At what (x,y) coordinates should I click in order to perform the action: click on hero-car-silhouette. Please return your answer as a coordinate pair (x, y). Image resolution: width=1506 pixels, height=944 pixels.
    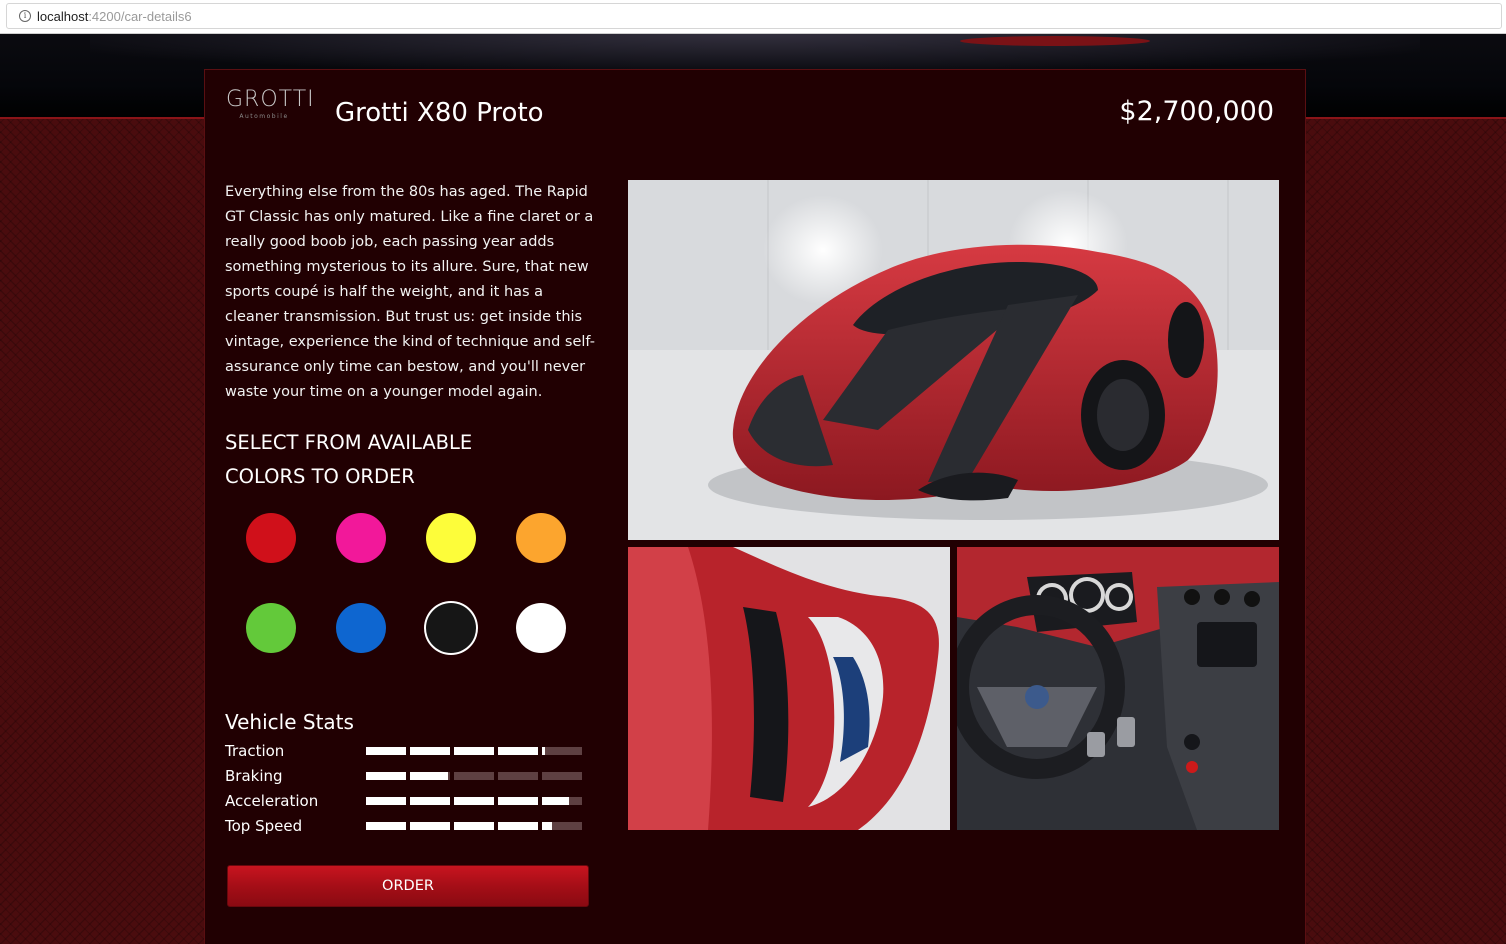
    Looking at the image, I should click on (1055, 41).